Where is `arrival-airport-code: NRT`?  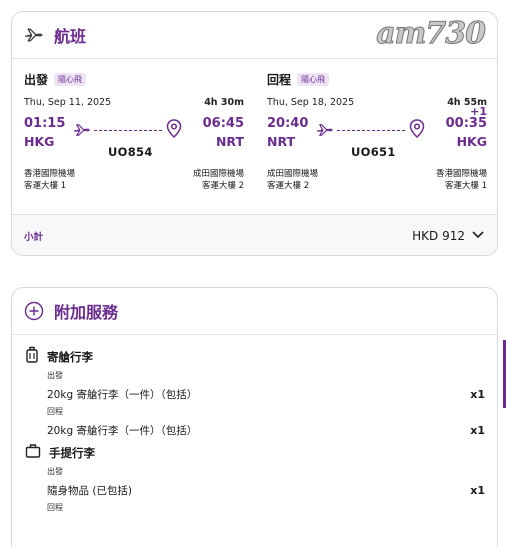 arrival-airport-code: NRT is located at coordinates (229, 141).